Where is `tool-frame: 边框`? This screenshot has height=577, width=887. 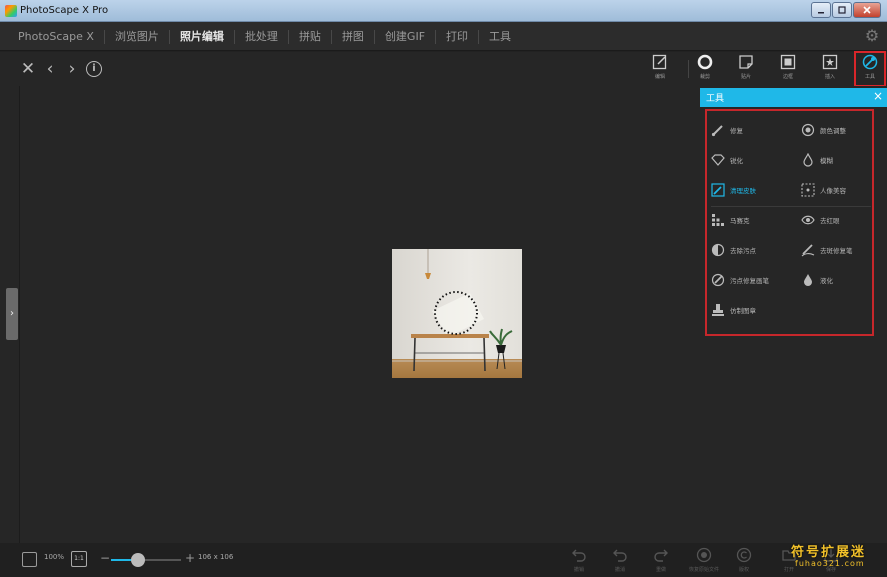
tool-frame: 边框 is located at coordinates (788, 69).